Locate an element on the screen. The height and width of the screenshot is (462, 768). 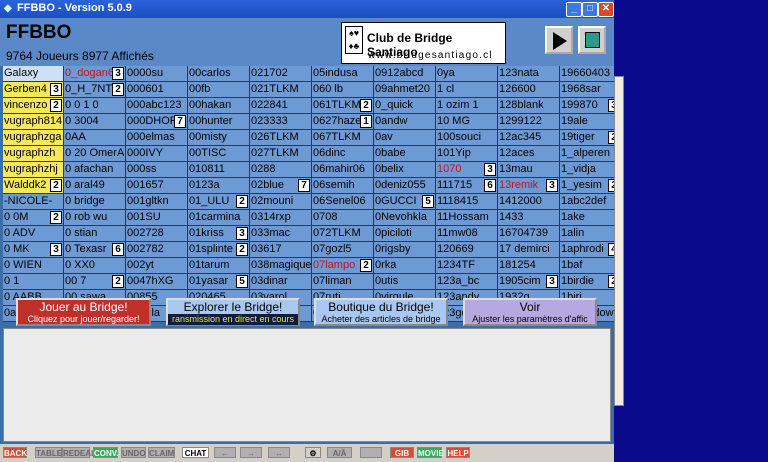
player-cell: 00misty is located at coordinates (219, 138).